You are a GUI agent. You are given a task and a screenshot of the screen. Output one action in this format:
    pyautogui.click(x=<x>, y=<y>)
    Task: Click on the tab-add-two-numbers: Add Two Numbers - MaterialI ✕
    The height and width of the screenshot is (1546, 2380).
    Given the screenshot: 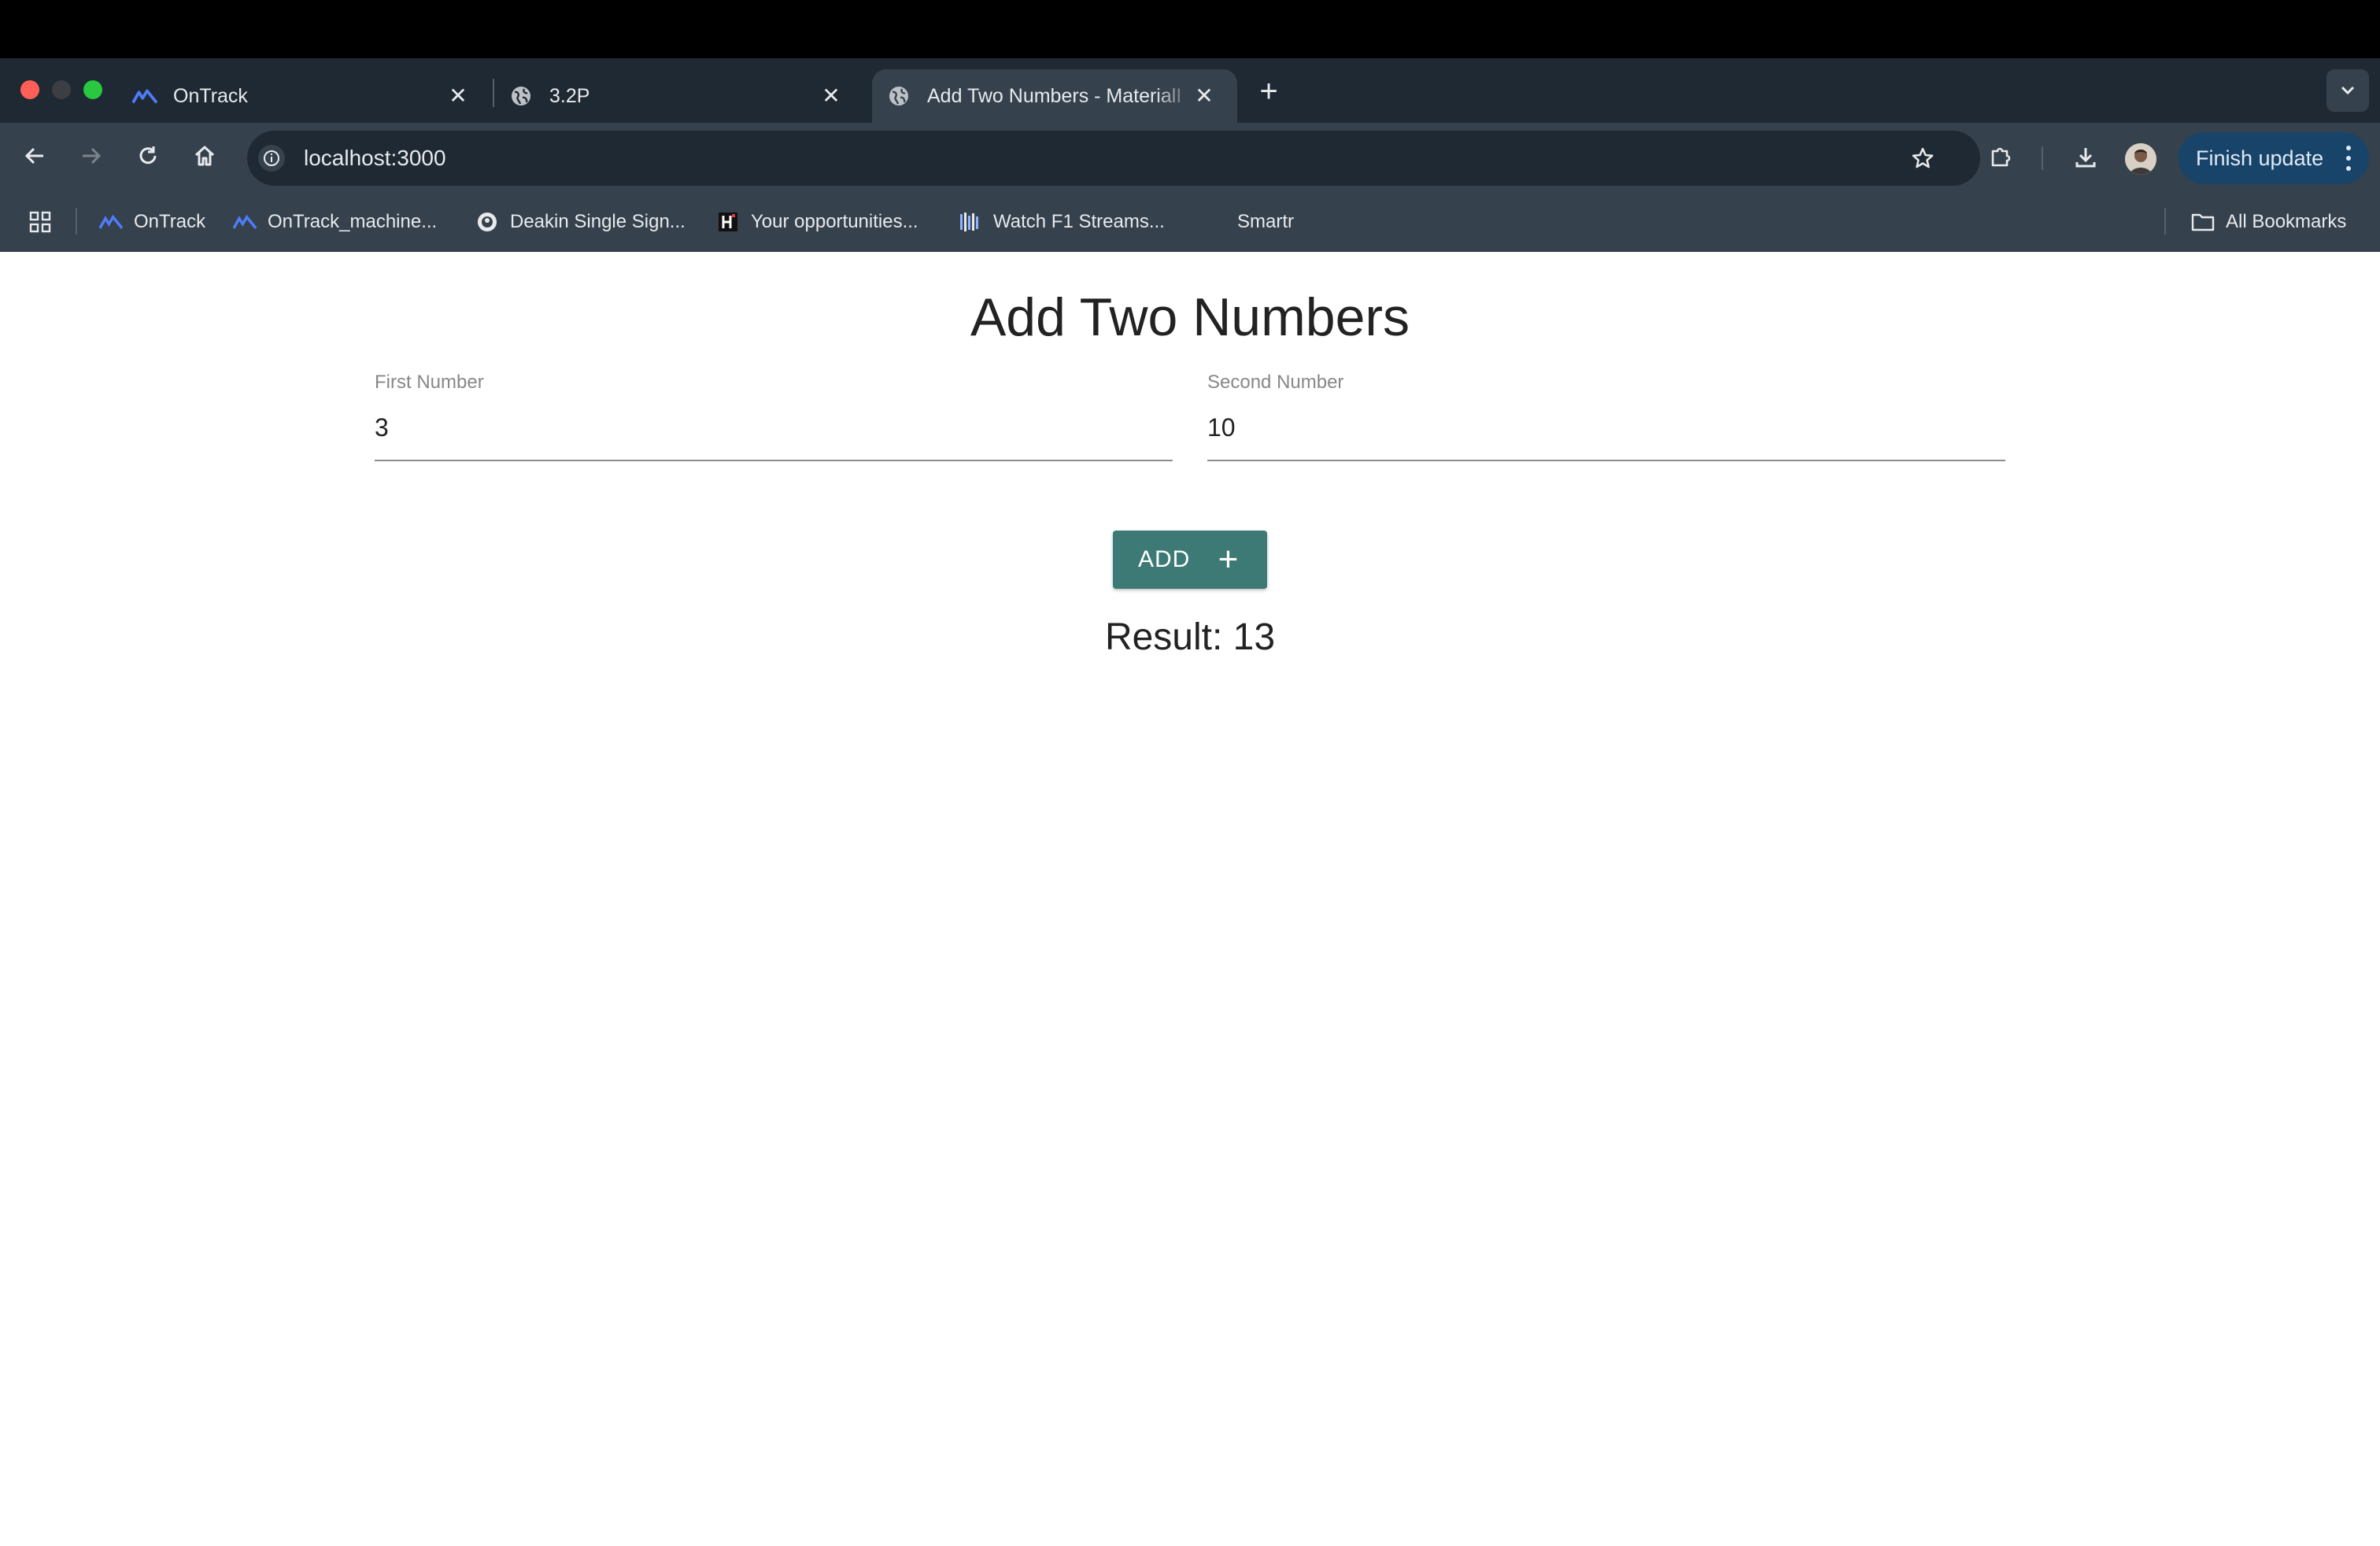 What is the action you would take?
    pyautogui.click(x=1054, y=96)
    